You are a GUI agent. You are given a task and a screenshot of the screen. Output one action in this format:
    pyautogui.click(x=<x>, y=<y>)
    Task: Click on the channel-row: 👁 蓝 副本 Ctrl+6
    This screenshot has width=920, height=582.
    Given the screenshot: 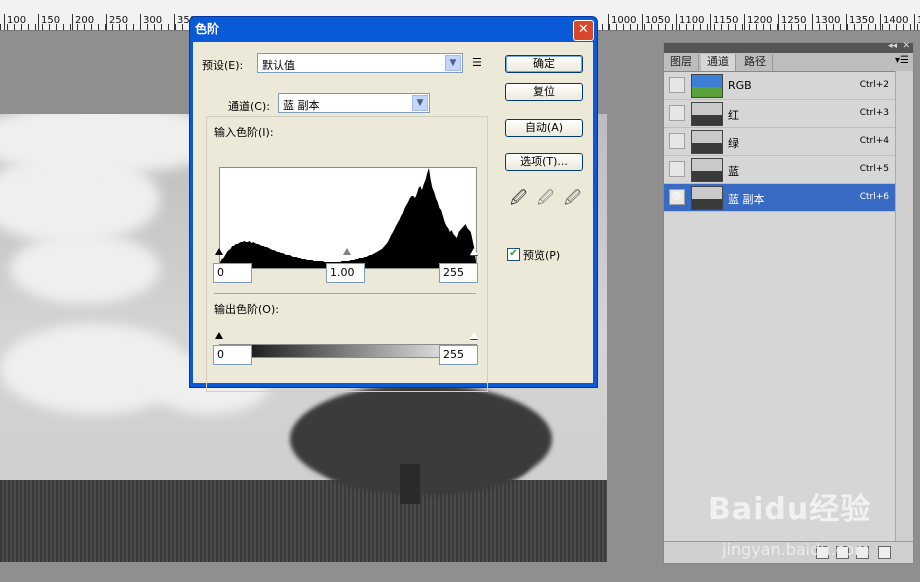 What is the action you would take?
    pyautogui.click(x=779, y=198)
    